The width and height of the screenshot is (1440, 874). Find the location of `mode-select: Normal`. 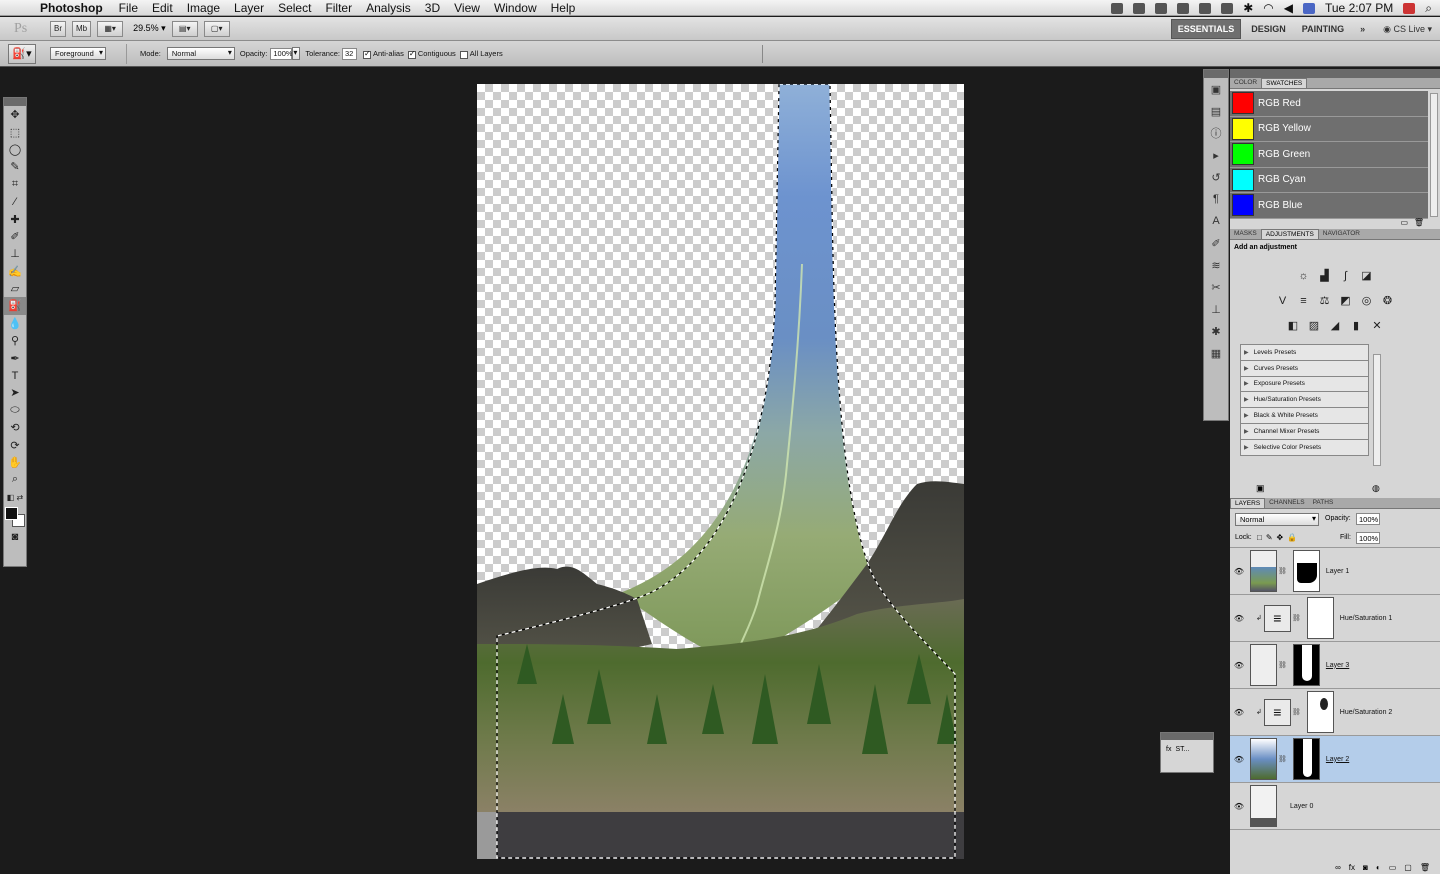

mode-select: Normal is located at coordinates (200, 53).